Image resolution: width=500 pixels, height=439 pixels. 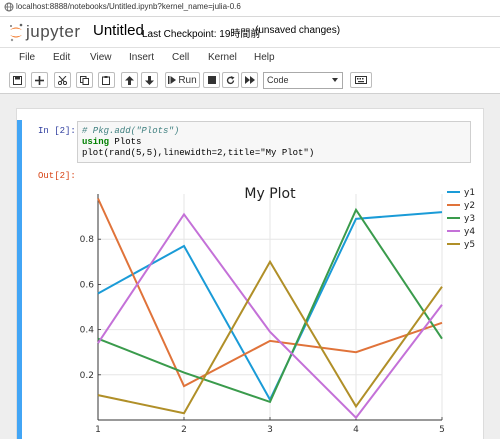 What do you see at coordinates (469, 219) in the screenshot?
I see `legend-label-y3: y3` at bounding box center [469, 219].